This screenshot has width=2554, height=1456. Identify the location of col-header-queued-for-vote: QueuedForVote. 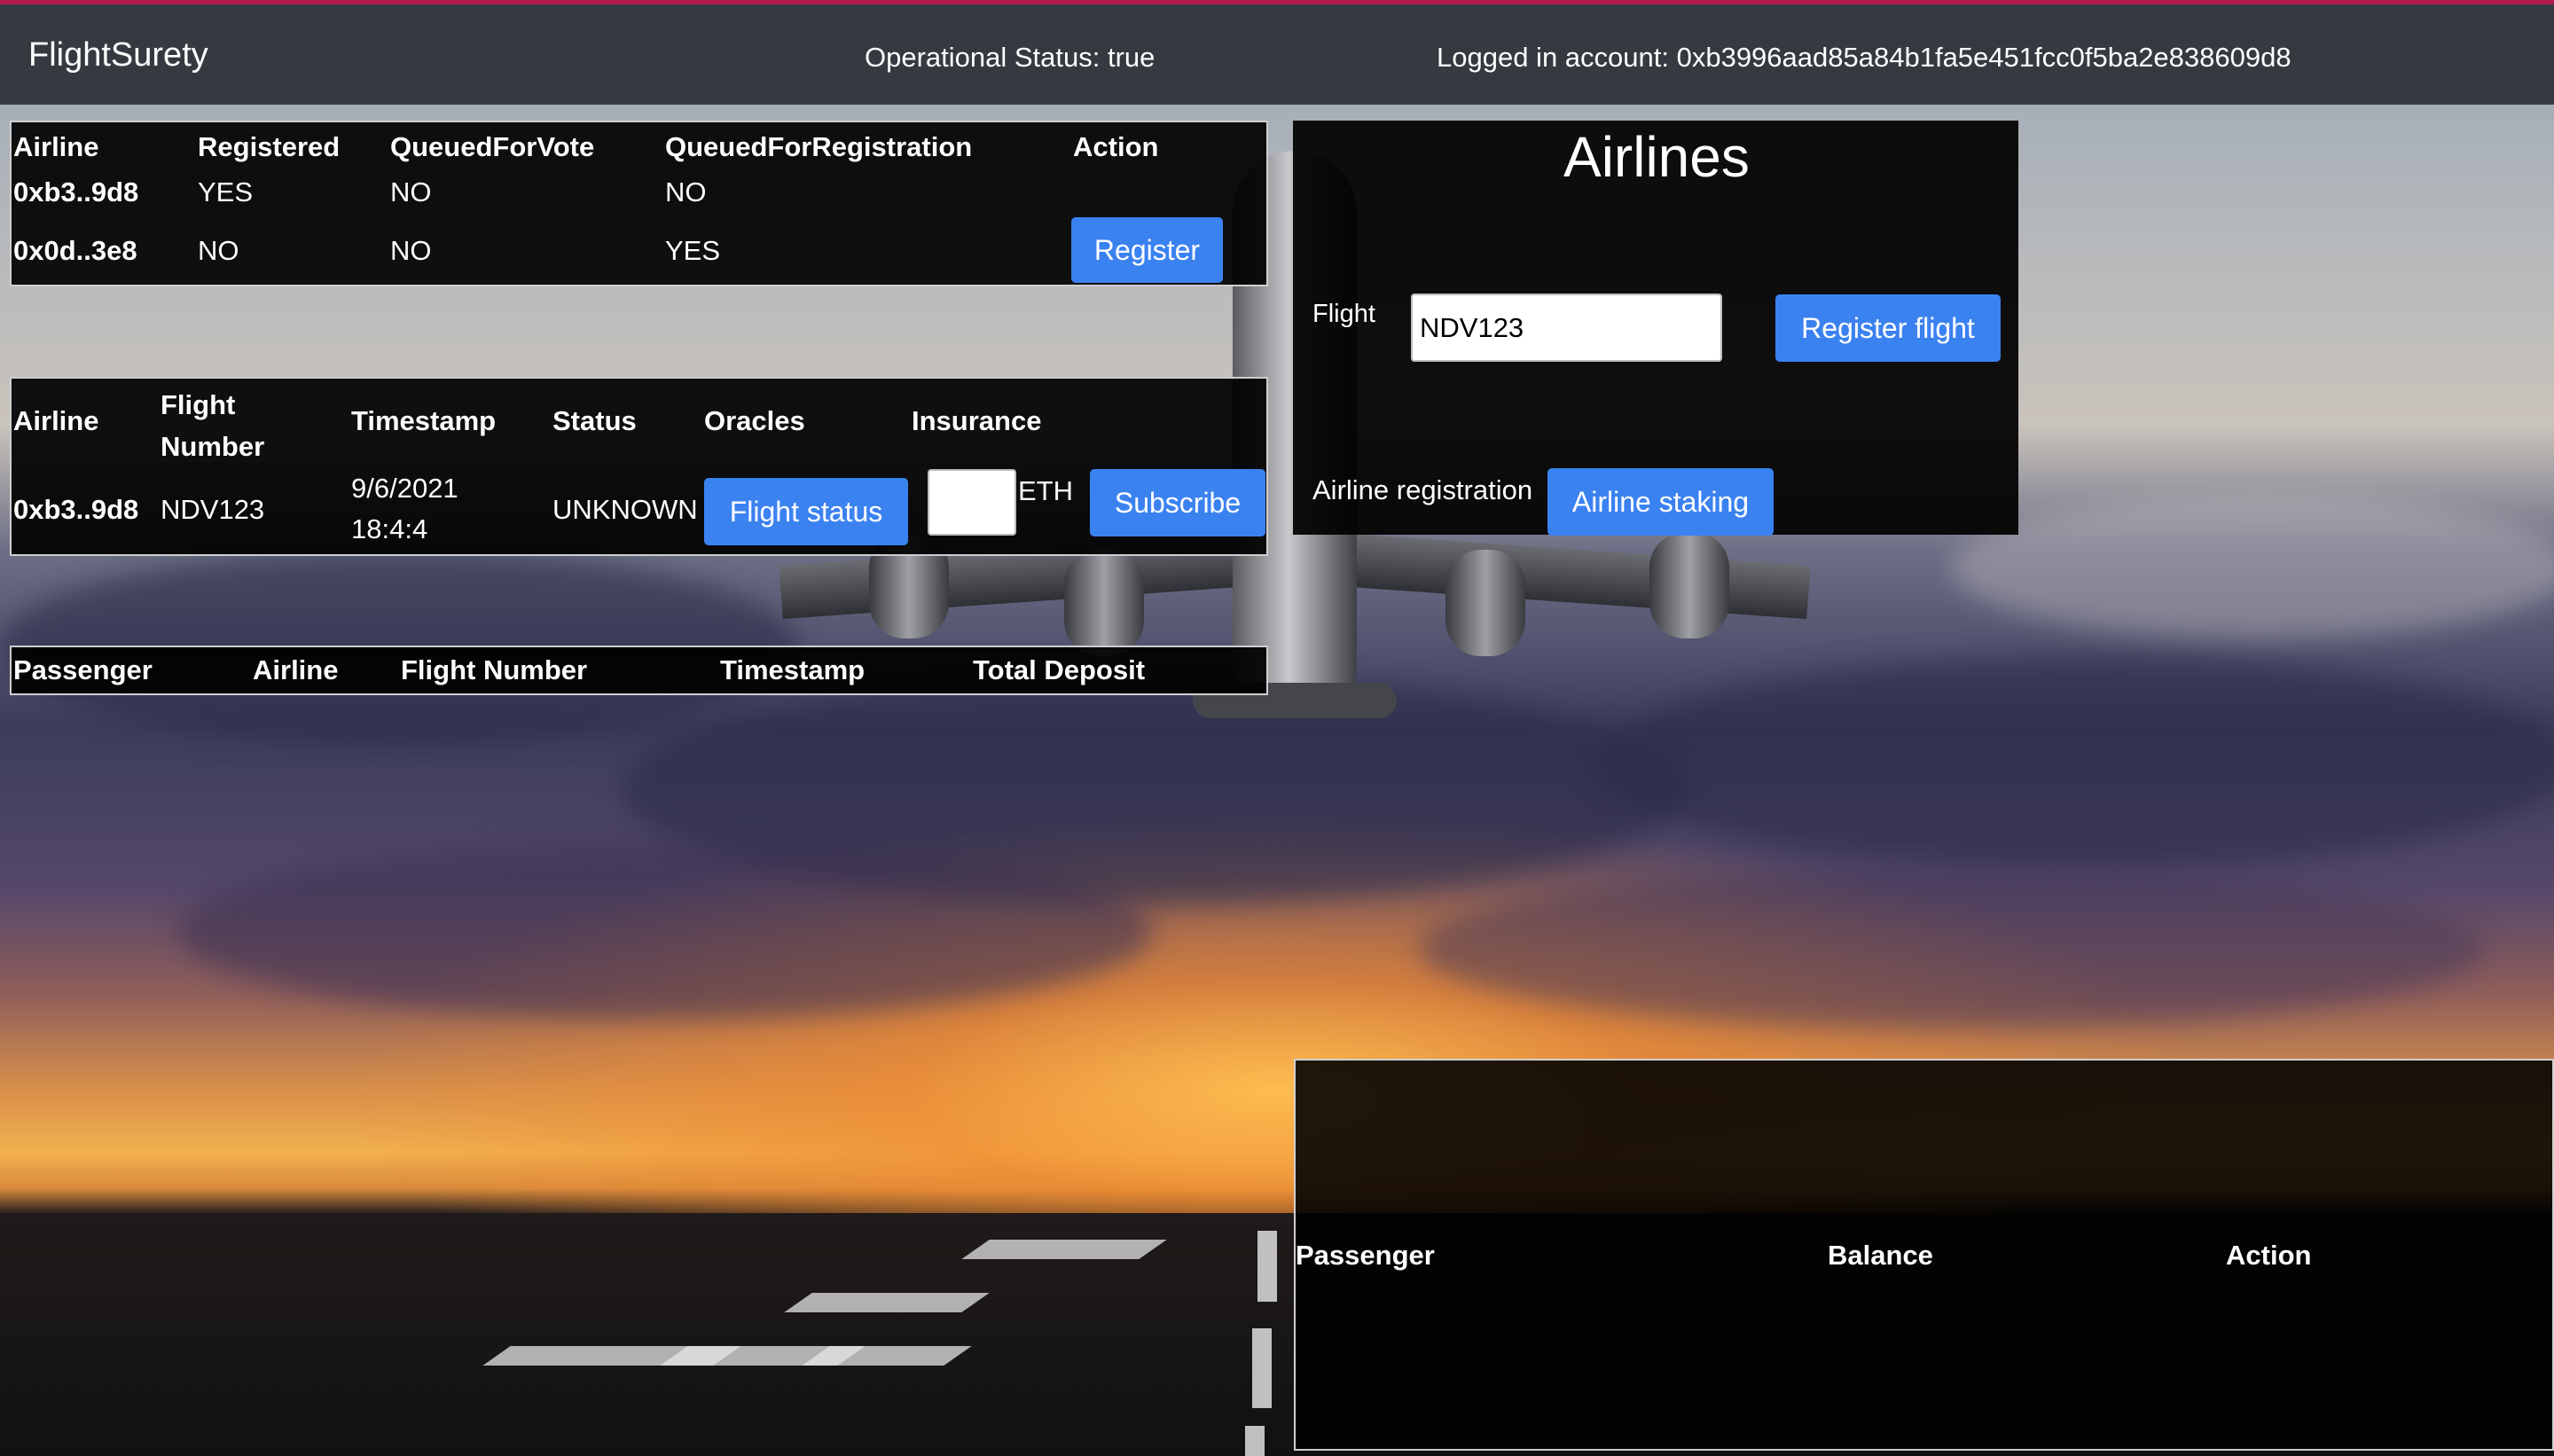
(492, 146).